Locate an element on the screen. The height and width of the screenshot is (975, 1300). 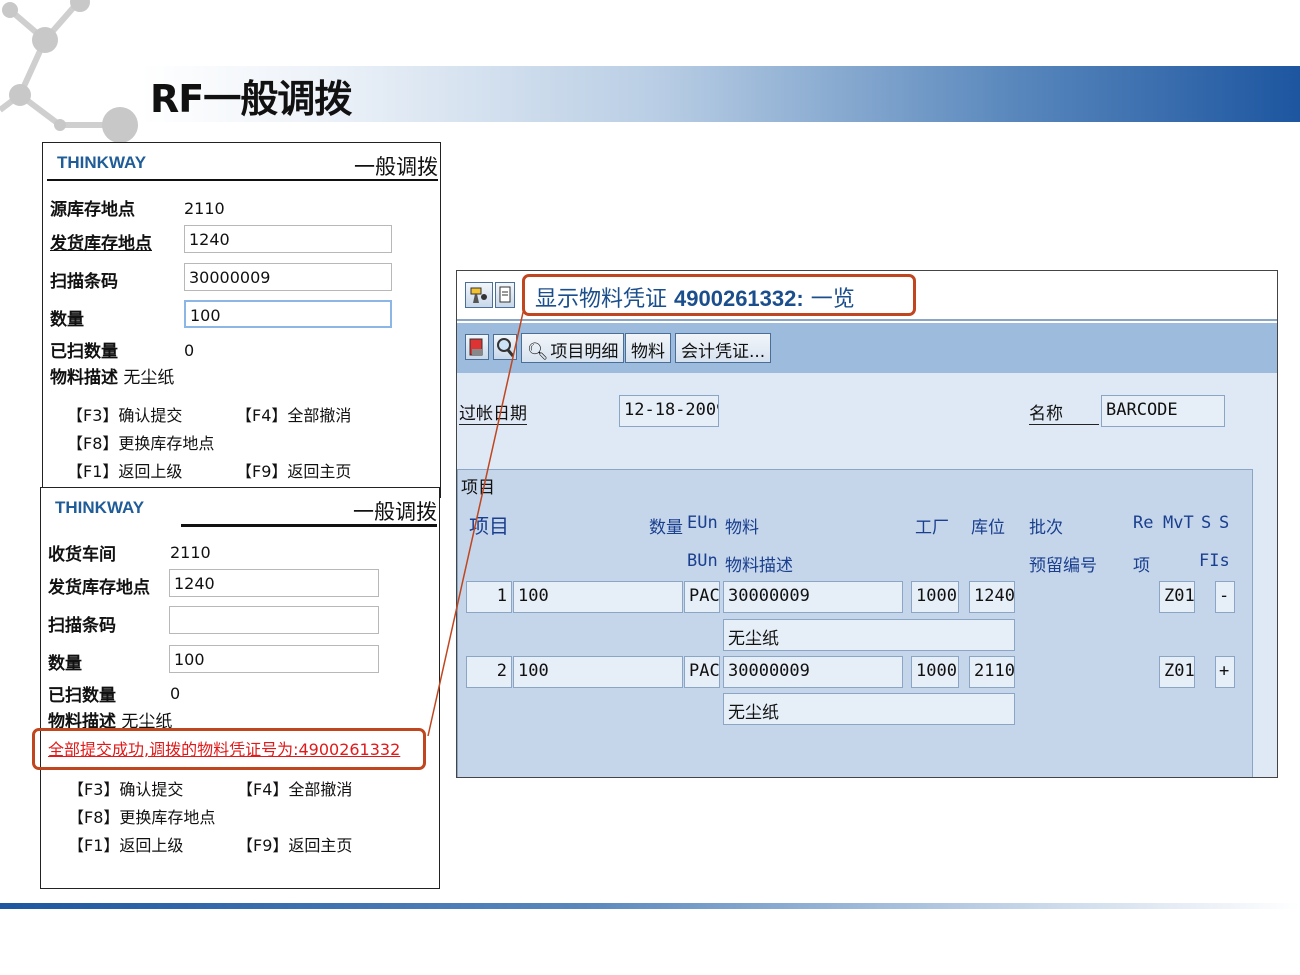
row1-eun: PAC is located at coordinates (702, 597).